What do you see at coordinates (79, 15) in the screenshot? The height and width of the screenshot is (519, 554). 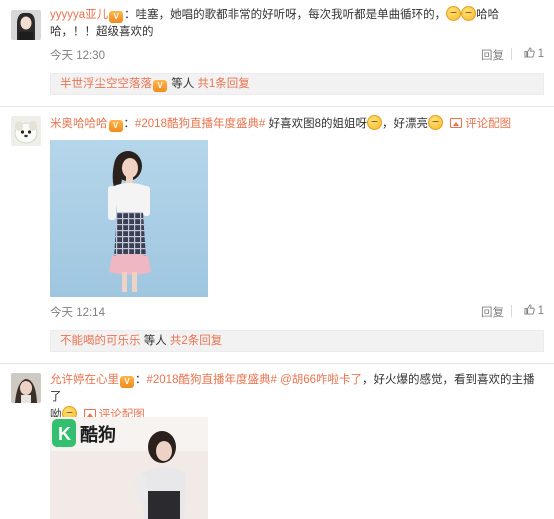 I see `username-link: yyyyya亚儿` at bounding box center [79, 15].